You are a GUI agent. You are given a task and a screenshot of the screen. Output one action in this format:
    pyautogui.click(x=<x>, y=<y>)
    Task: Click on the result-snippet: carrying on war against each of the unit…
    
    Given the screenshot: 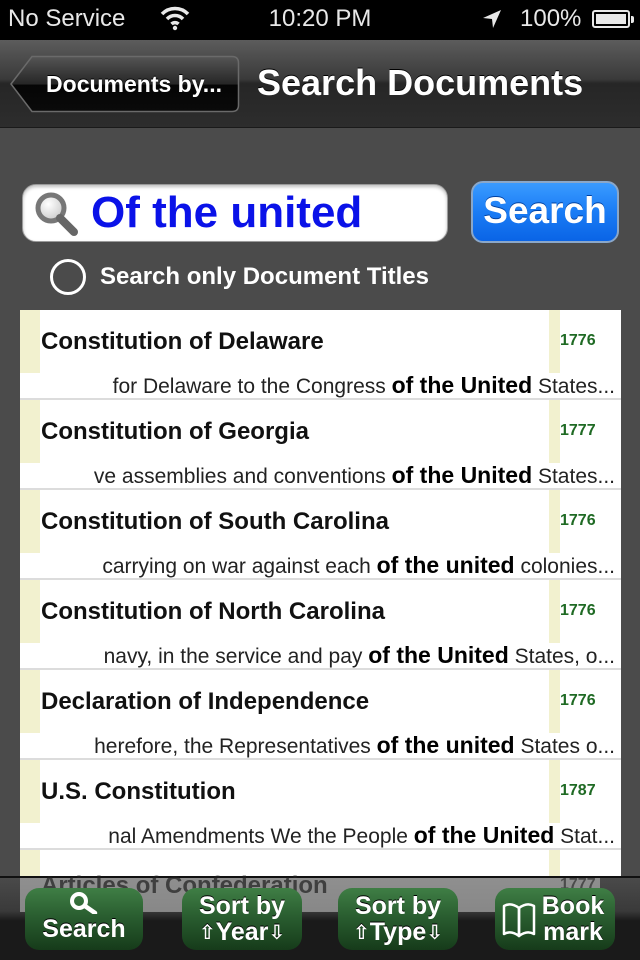 What is the action you would take?
    pyautogui.click(x=358, y=565)
    